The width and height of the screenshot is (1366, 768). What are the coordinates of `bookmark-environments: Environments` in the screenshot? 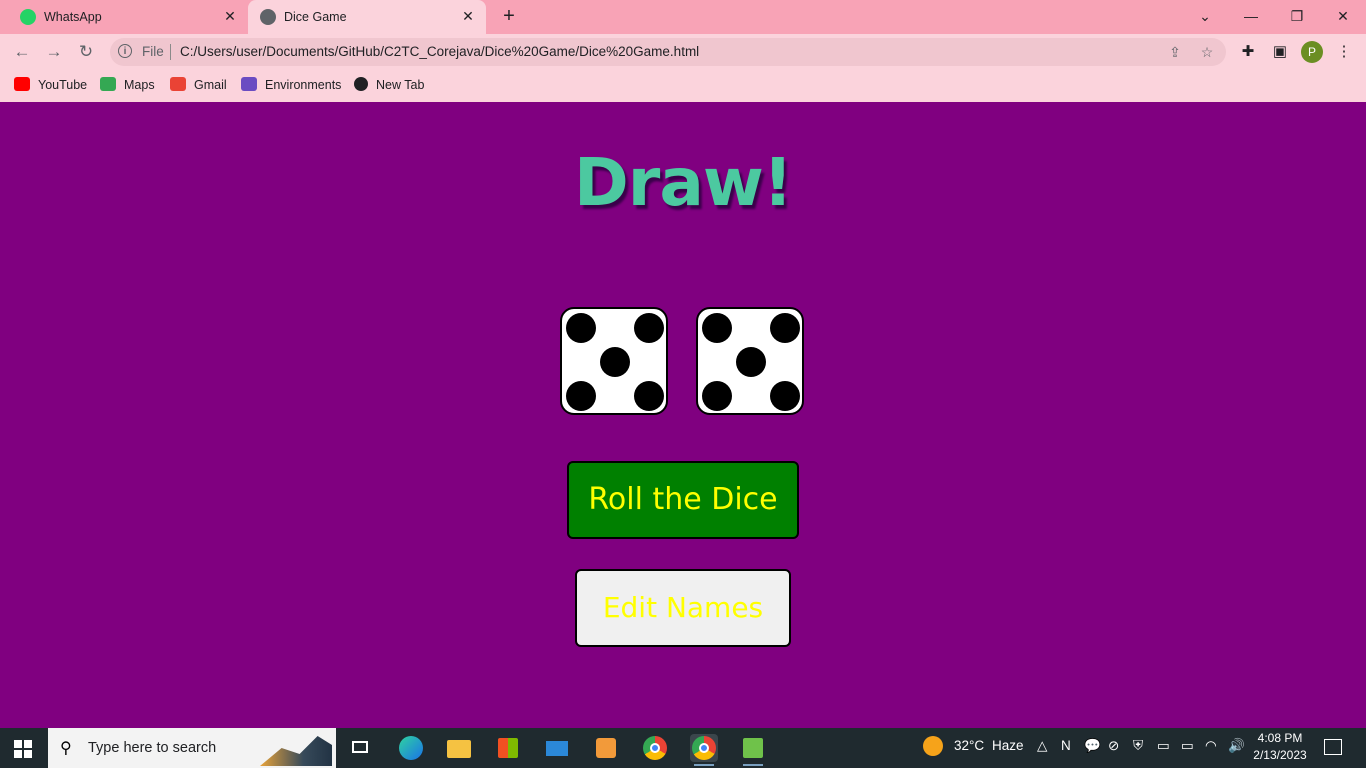 It's located at (291, 86).